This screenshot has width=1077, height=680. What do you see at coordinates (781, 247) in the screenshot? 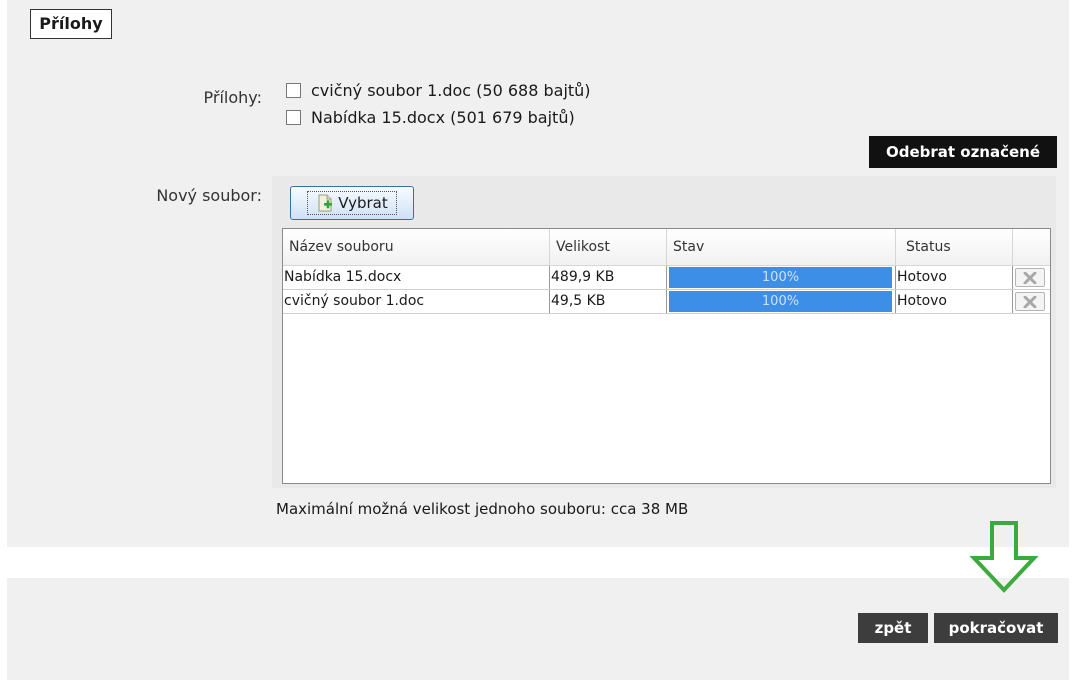
I see `column-header-state: Stav` at bounding box center [781, 247].